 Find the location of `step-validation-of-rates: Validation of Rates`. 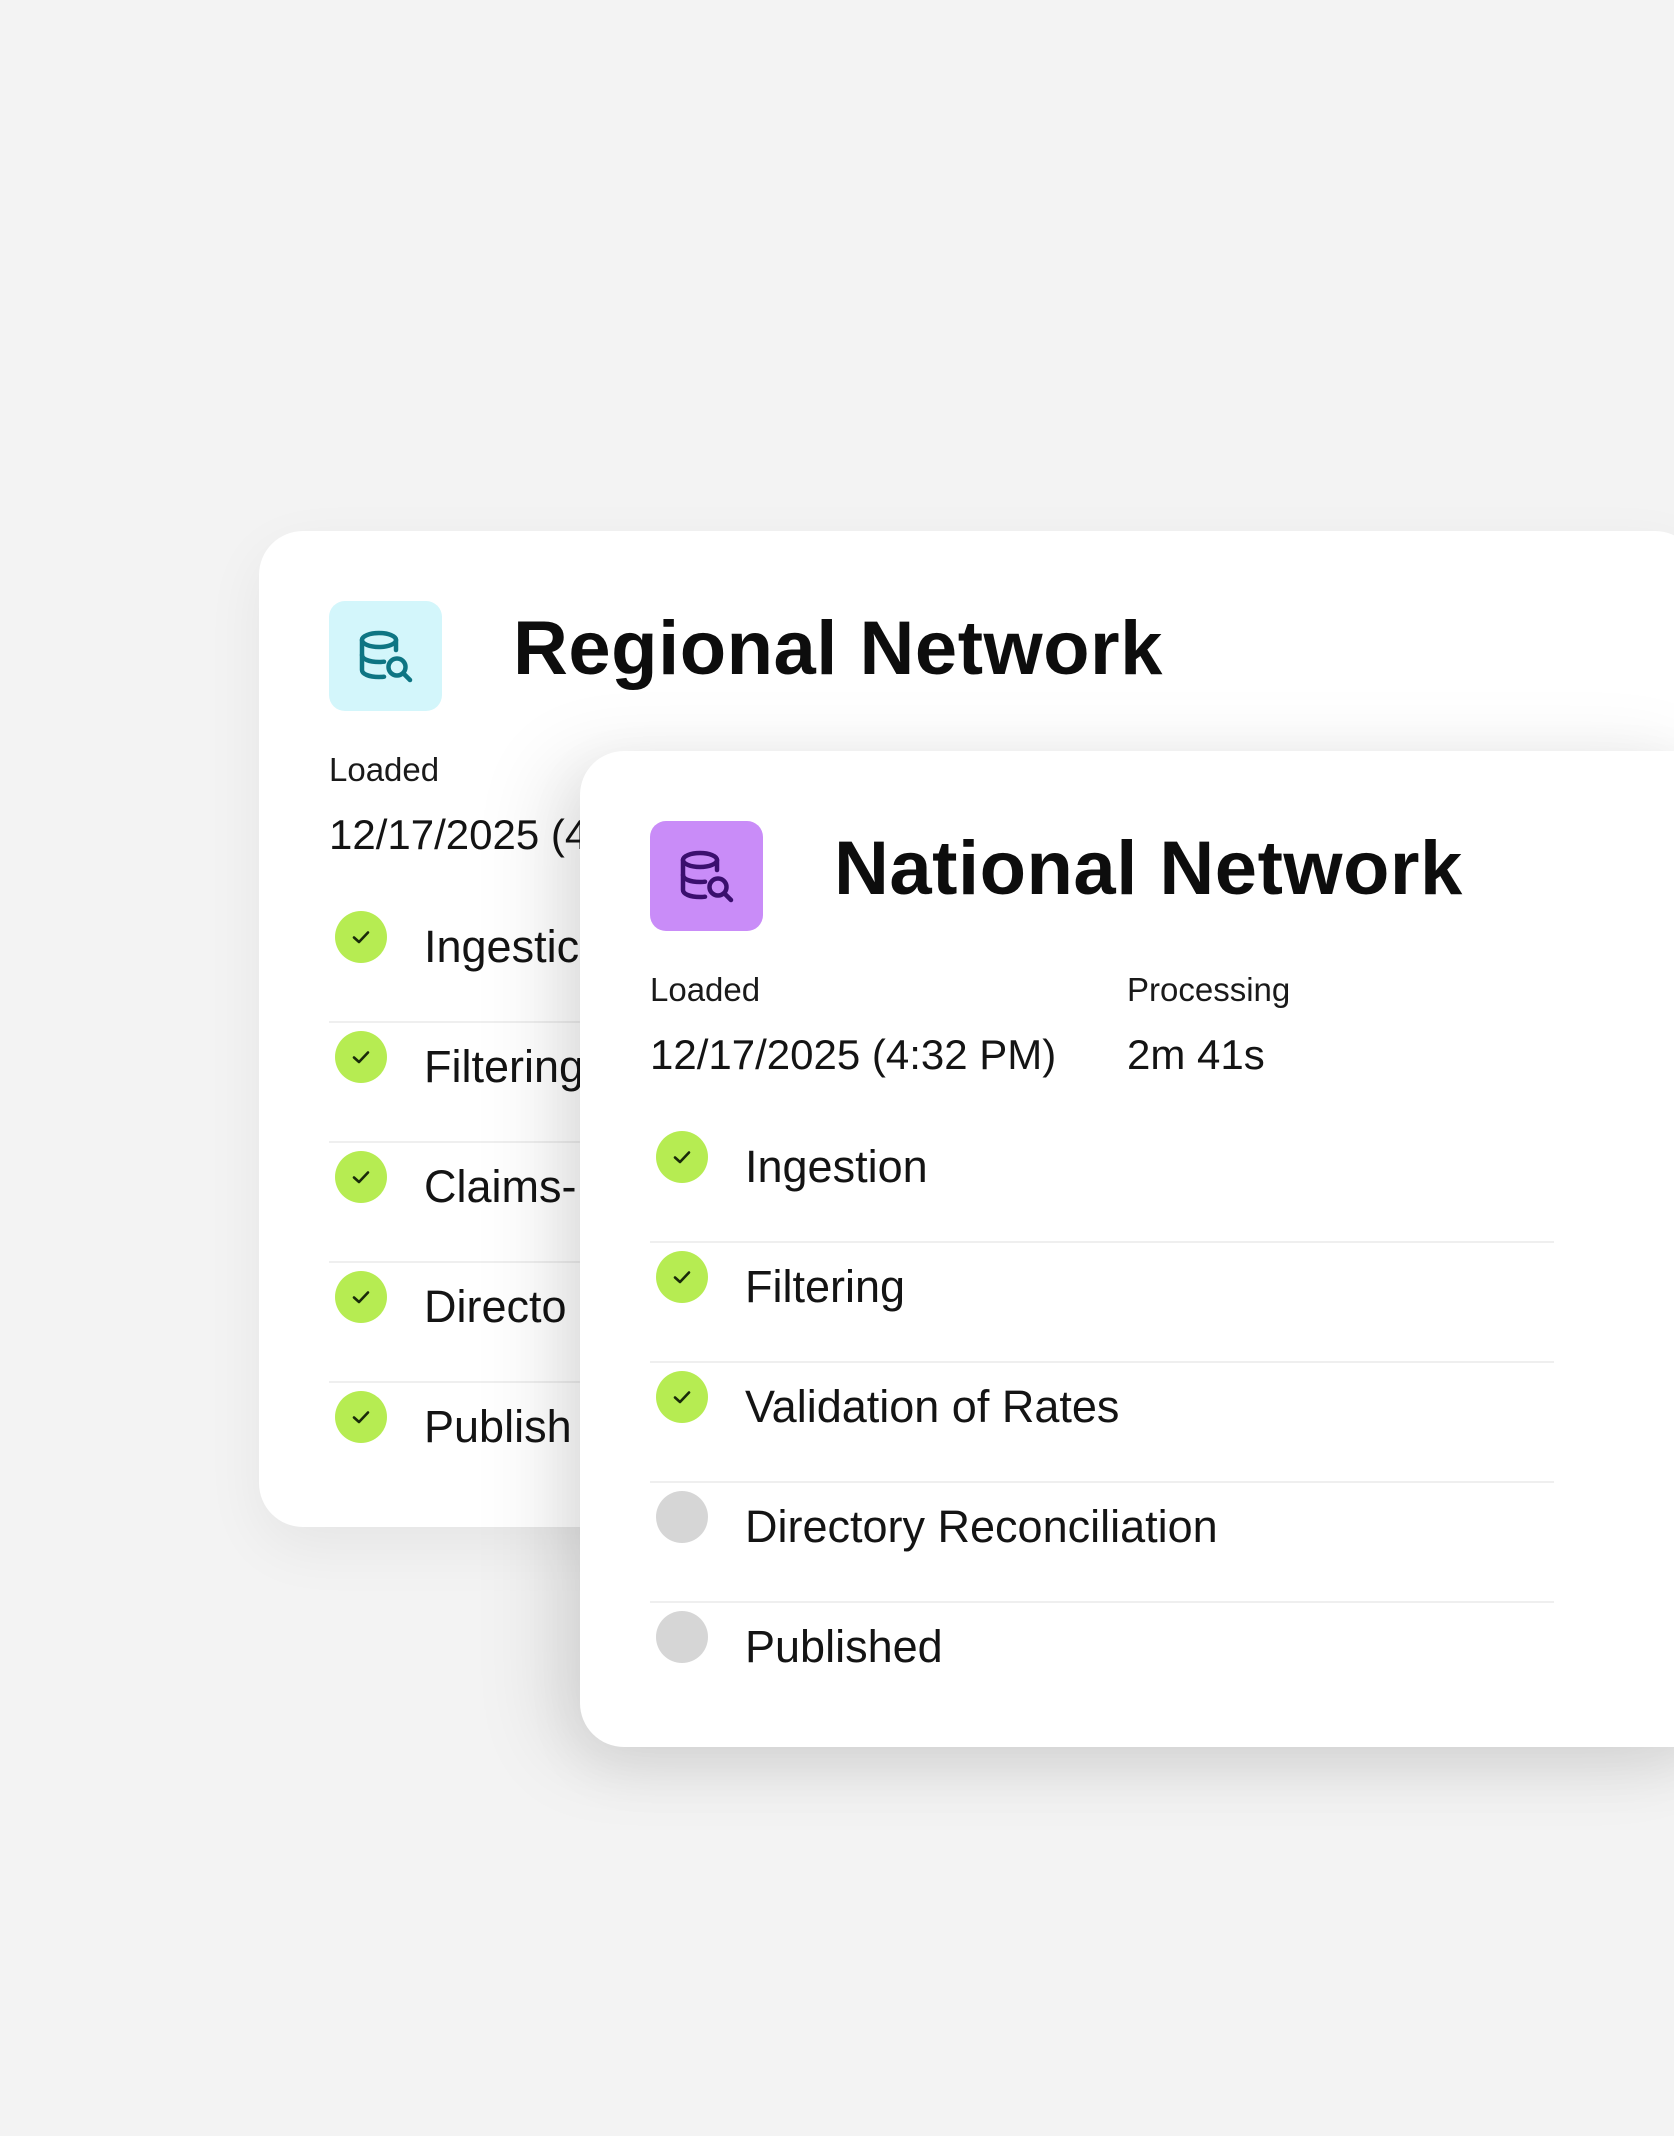

step-validation-of-rates: Validation of Rates is located at coordinates (1102, 1423).